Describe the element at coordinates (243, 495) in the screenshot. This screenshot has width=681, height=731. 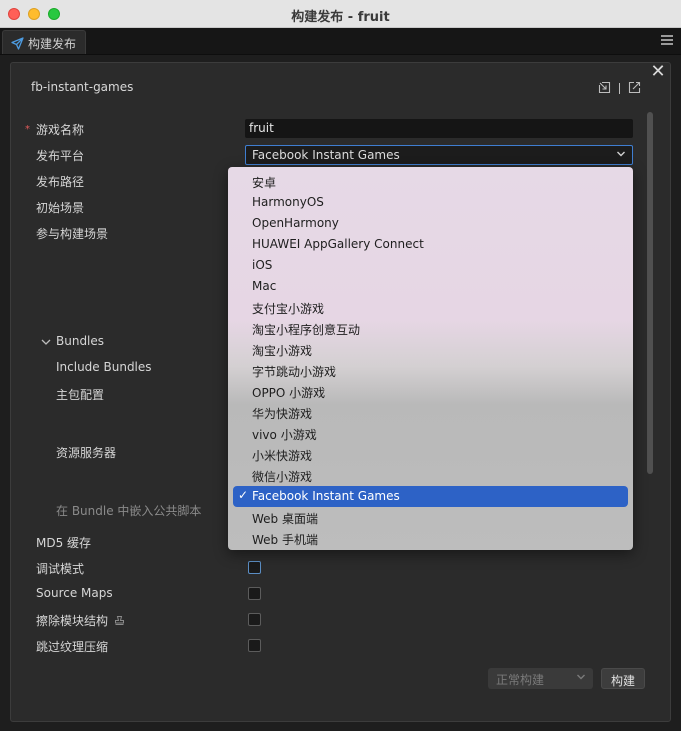
I see `checkmark-icon: ✓` at that location.